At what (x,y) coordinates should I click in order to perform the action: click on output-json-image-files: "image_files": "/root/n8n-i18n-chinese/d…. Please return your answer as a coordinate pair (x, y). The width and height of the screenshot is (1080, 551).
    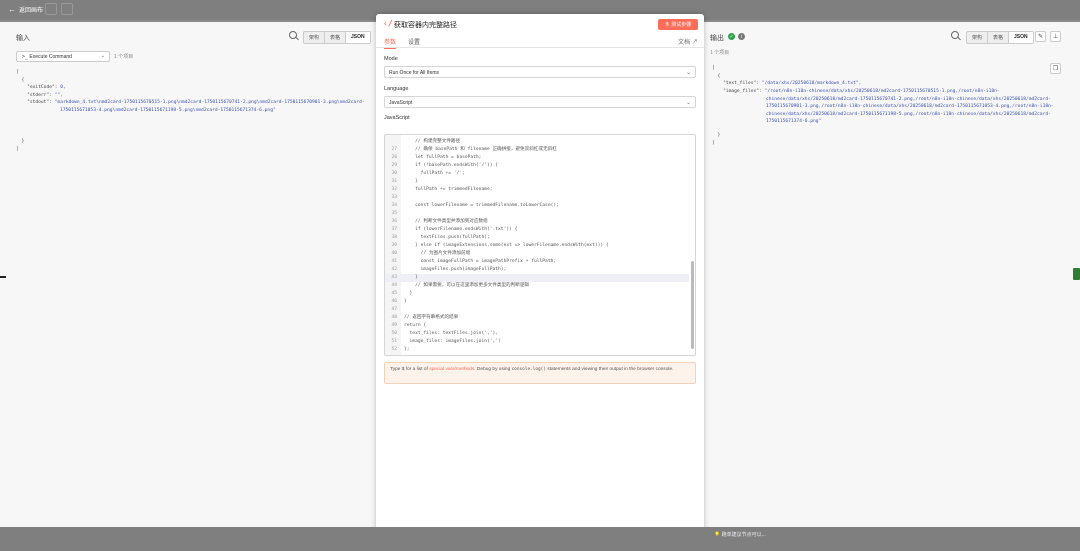
    Looking at the image, I should click on (888, 106).